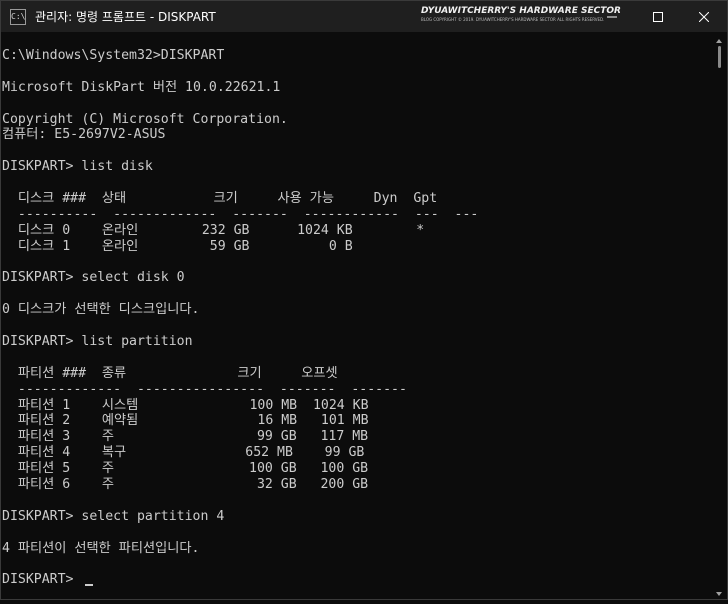 The height and width of the screenshot is (604, 728). Describe the element at coordinates (93, 278) in the screenshot. I see `terminal-line: DISKPART> select disk 0` at that location.